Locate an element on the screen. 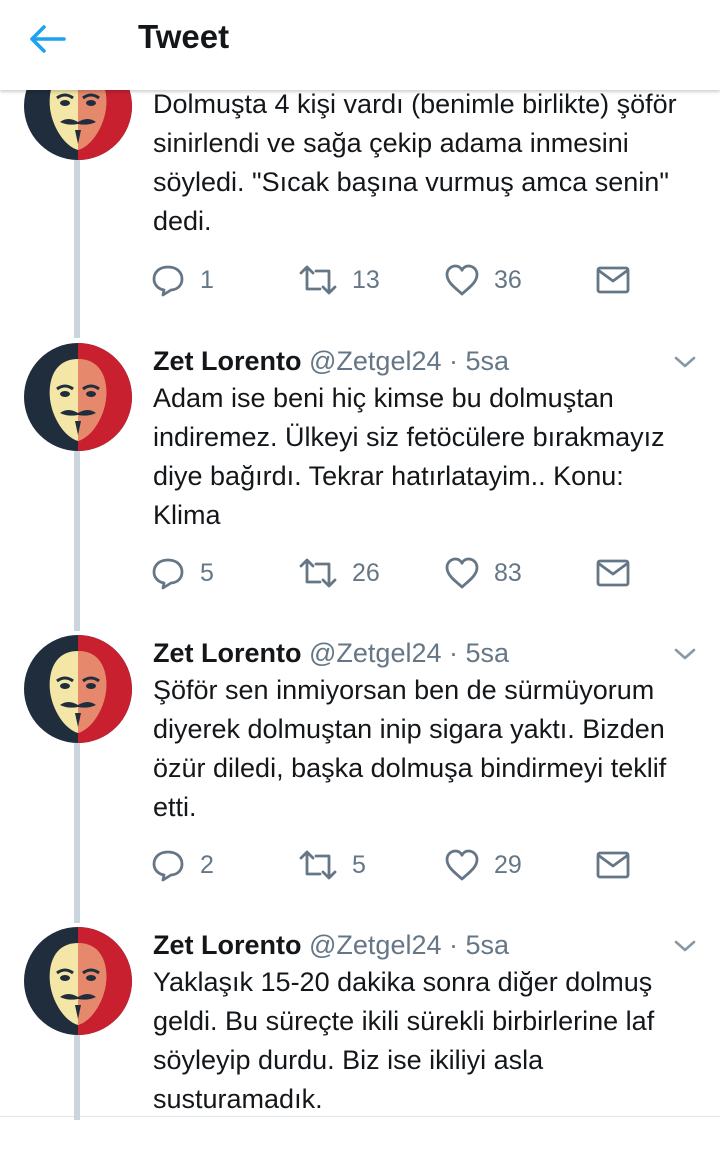 This screenshot has height=1150, width=720. like-button: 83 is located at coordinates (483, 573).